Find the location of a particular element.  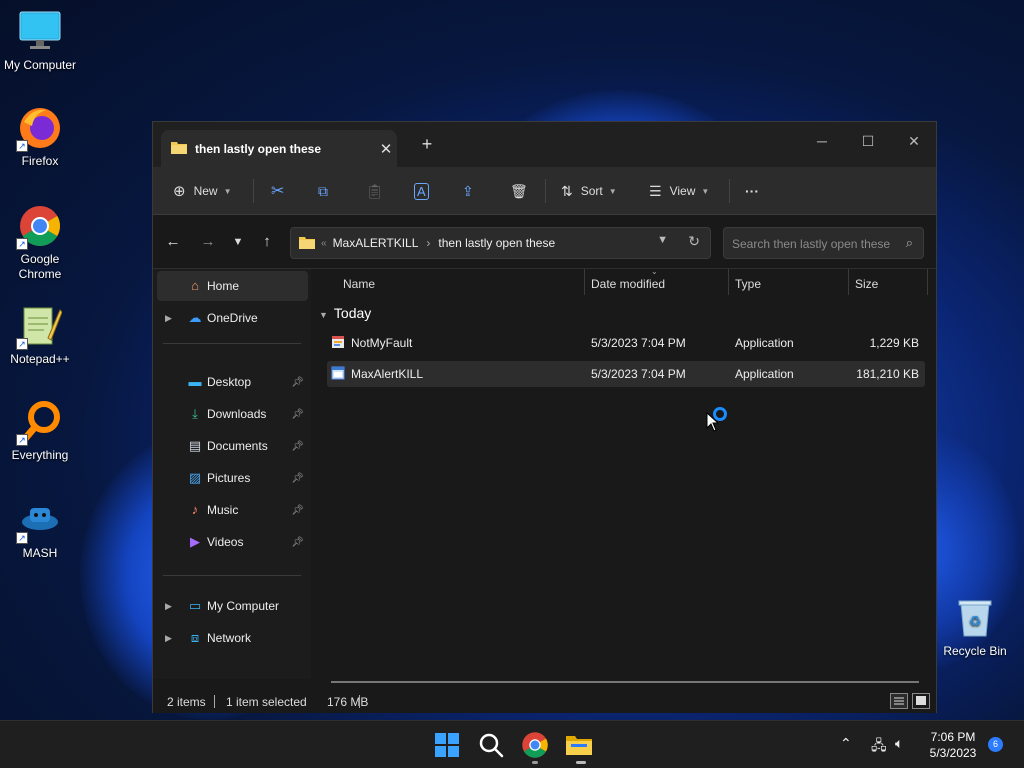

recent-locations-button: ▼ is located at coordinates (238, 242).